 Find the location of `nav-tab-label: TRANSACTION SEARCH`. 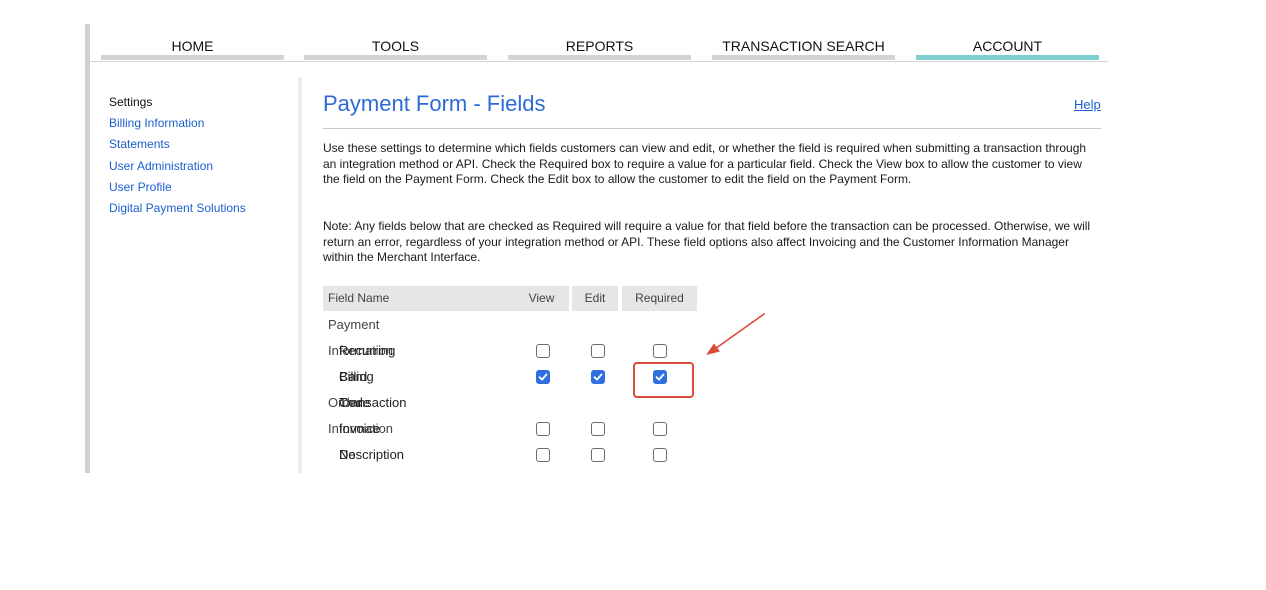

nav-tab-label: TRANSACTION SEARCH is located at coordinates (803, 46).